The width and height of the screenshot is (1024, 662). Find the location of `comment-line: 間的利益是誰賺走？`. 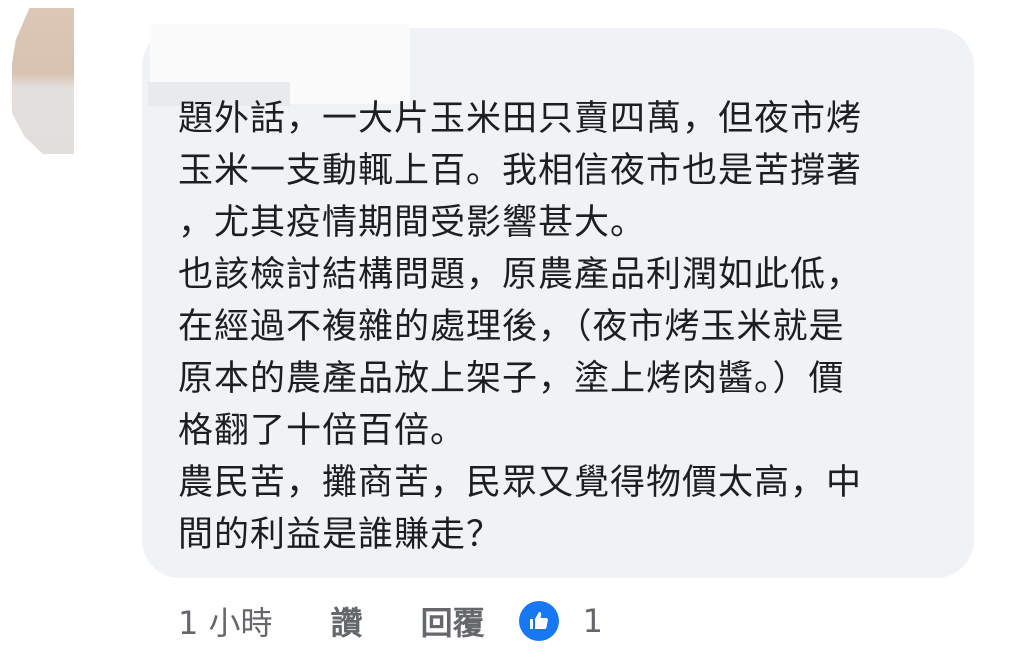

comment-line: 間的利益是誰賺走？ is located at coordinates (340, 535).